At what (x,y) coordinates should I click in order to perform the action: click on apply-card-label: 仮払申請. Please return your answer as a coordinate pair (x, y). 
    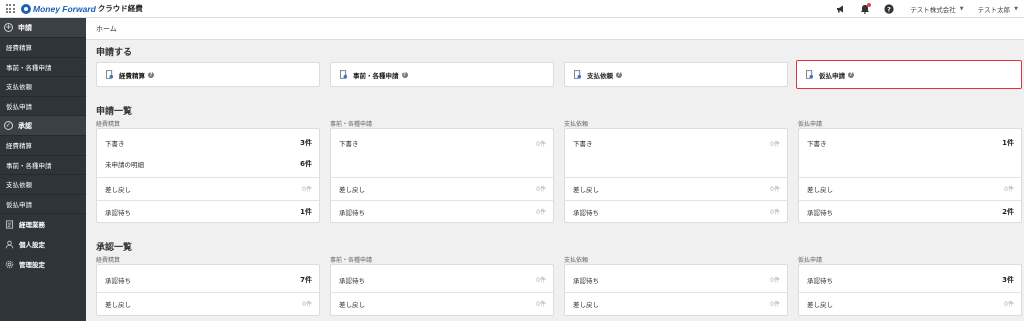
    Looking at the image, I should click on (832, 75).